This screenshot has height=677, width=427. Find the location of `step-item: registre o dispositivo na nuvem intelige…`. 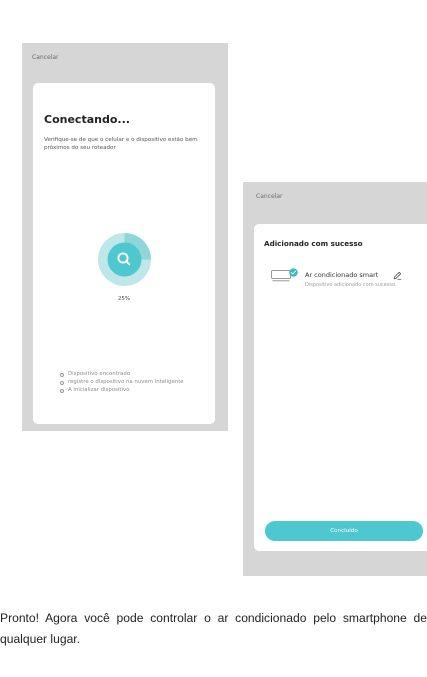

step-item: registre o dispositivo na nuvem intelige… is located at coordinates (122, 382).